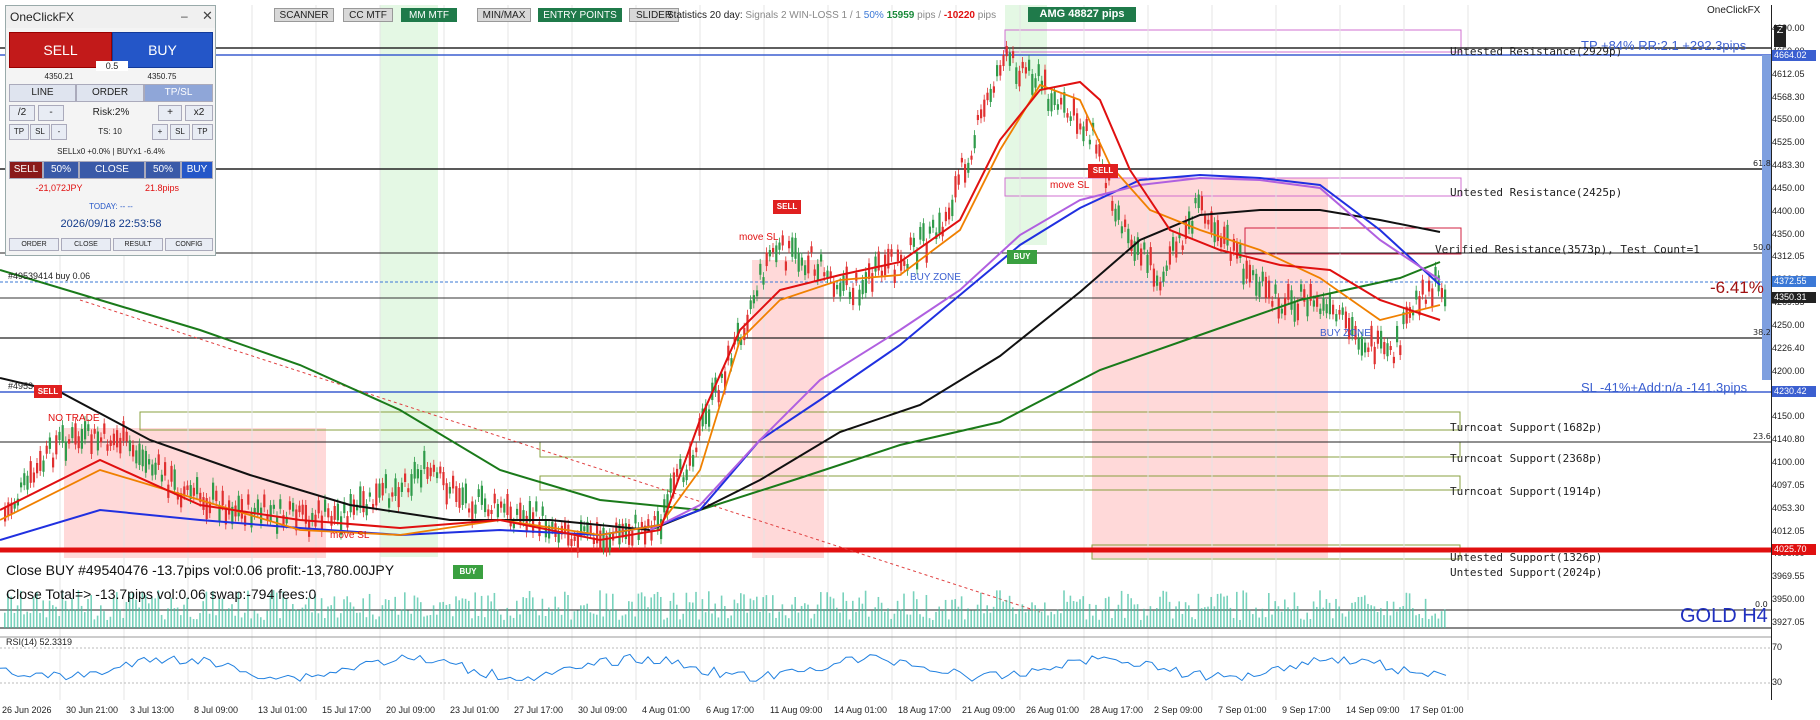  I want to click on stats-signals: Signals 2, so click(766, 15).